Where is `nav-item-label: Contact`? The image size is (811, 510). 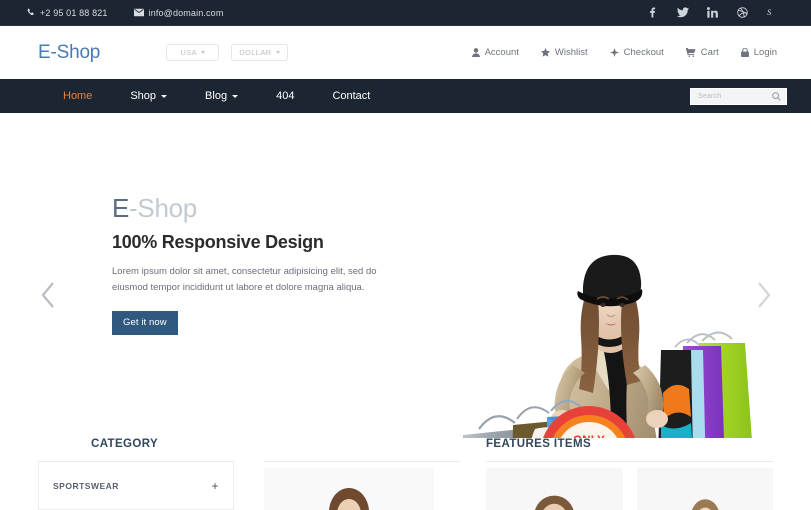 nav-item-label: Contact is located at coordinates (351, 96).